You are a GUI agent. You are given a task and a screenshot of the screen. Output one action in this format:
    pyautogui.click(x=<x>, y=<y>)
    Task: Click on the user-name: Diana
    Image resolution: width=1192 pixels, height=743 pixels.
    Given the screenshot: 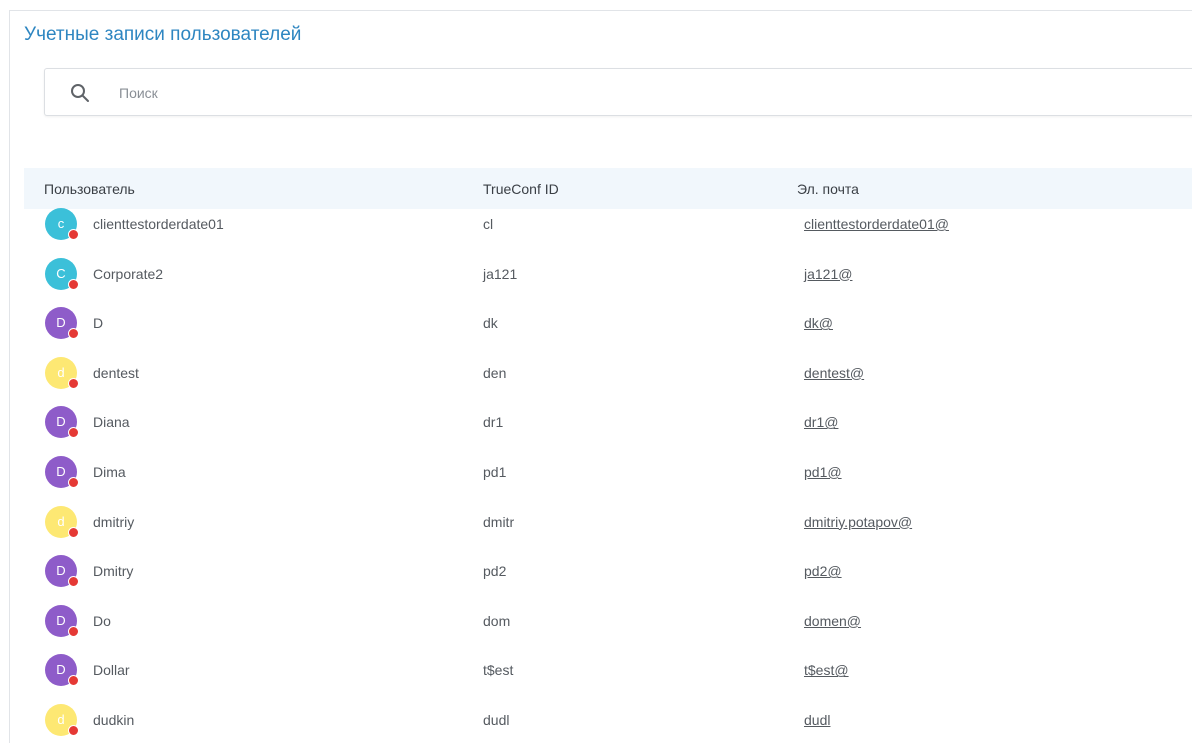 What is the action you would take?
    pyautogui.click(x=111, y=422)
    